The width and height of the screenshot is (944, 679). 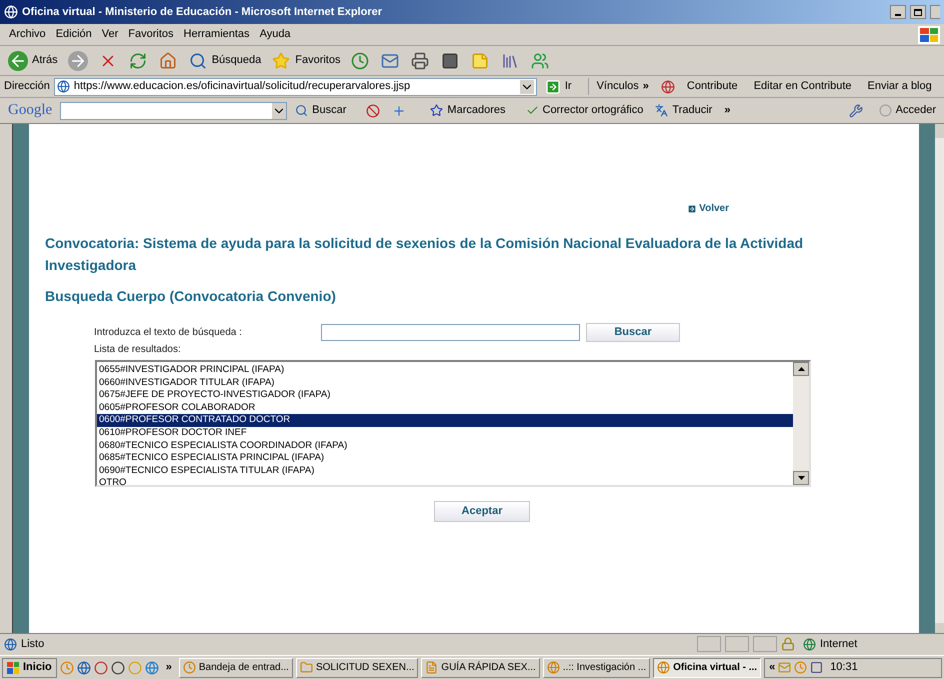 I want to click on square-icon, so click(x=450, y=60).